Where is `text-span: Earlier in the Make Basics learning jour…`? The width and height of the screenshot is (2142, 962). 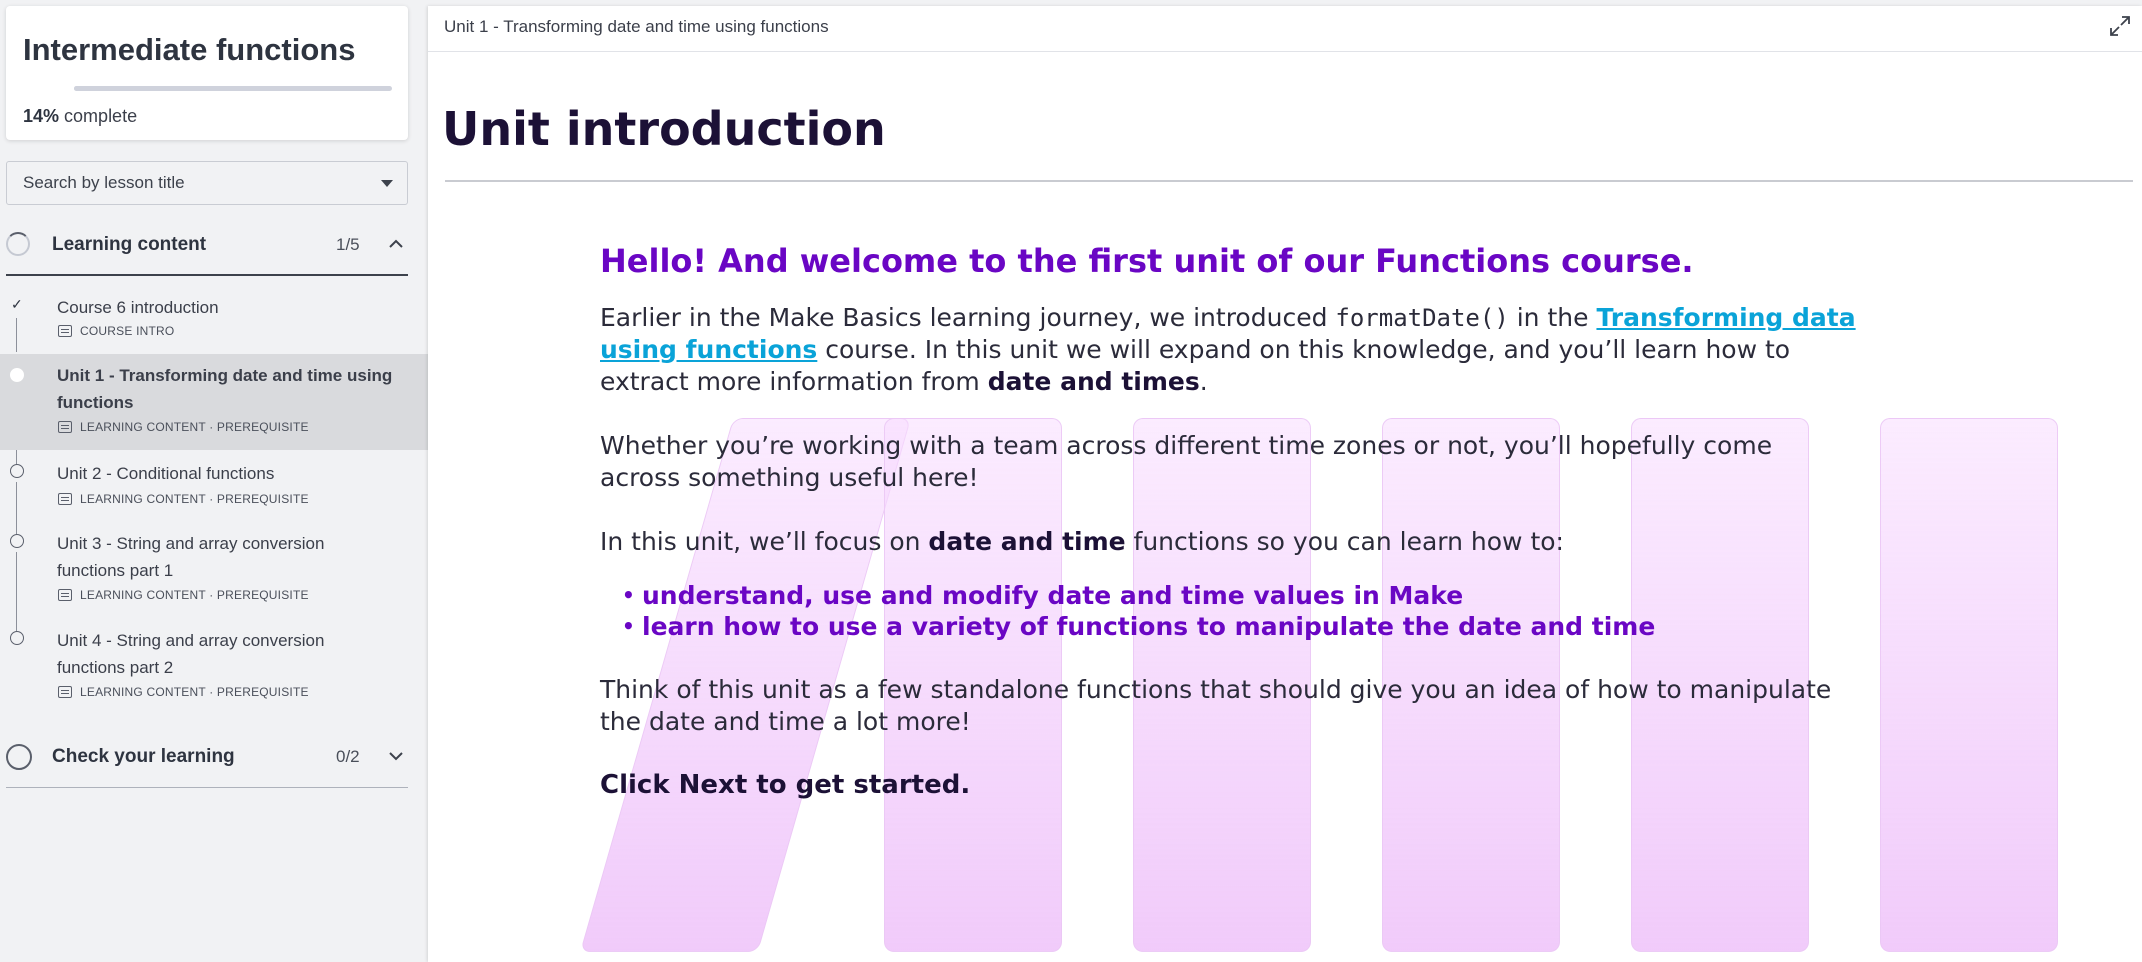
text-span: Earlier in the Make Basics learning jour… is located at coordinates (968, 317).